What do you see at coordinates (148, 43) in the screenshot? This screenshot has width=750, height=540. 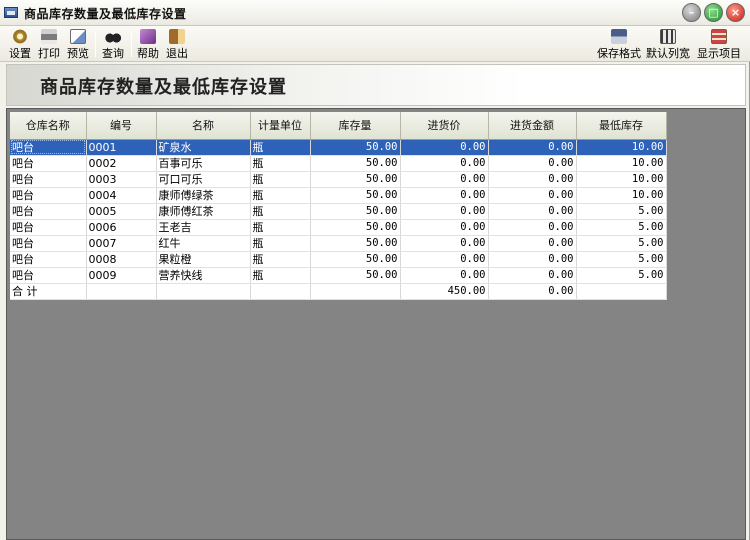 I see `help-button: 帮助` at bounding box center [148, 43].